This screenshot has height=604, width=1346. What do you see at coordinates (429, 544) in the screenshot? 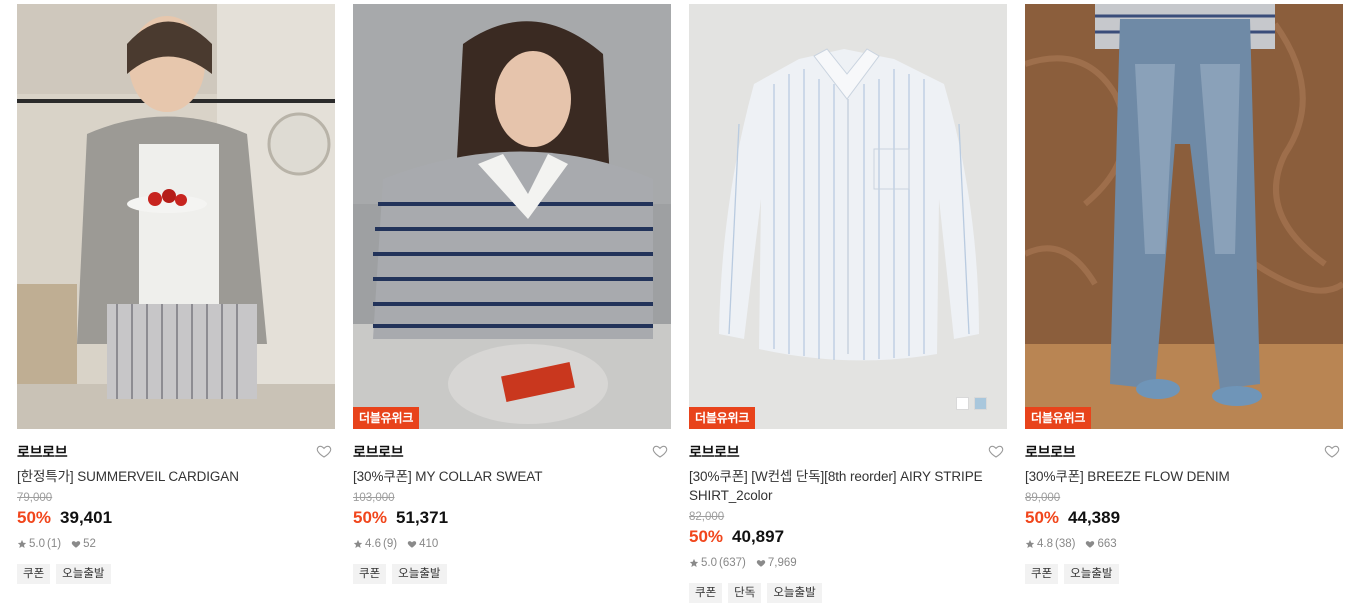
I see `like-count: 410` at bounding box center [429, 544].